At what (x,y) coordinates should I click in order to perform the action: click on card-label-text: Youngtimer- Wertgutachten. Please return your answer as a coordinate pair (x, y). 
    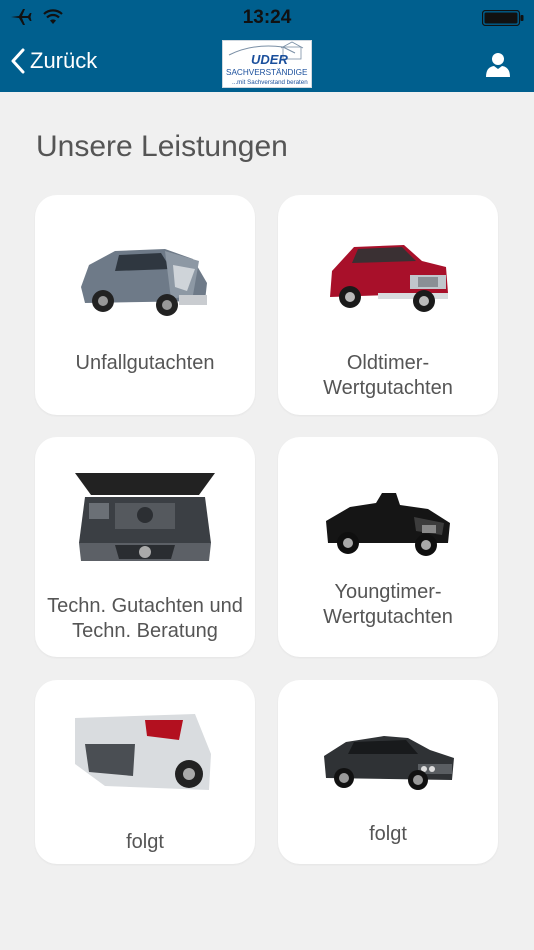
    Looking at the image, I should click on (388, 604).